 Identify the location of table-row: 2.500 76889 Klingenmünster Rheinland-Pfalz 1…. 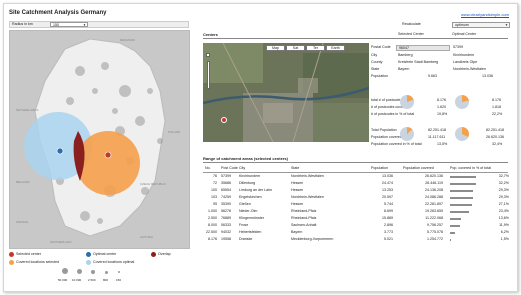
(356, 219).